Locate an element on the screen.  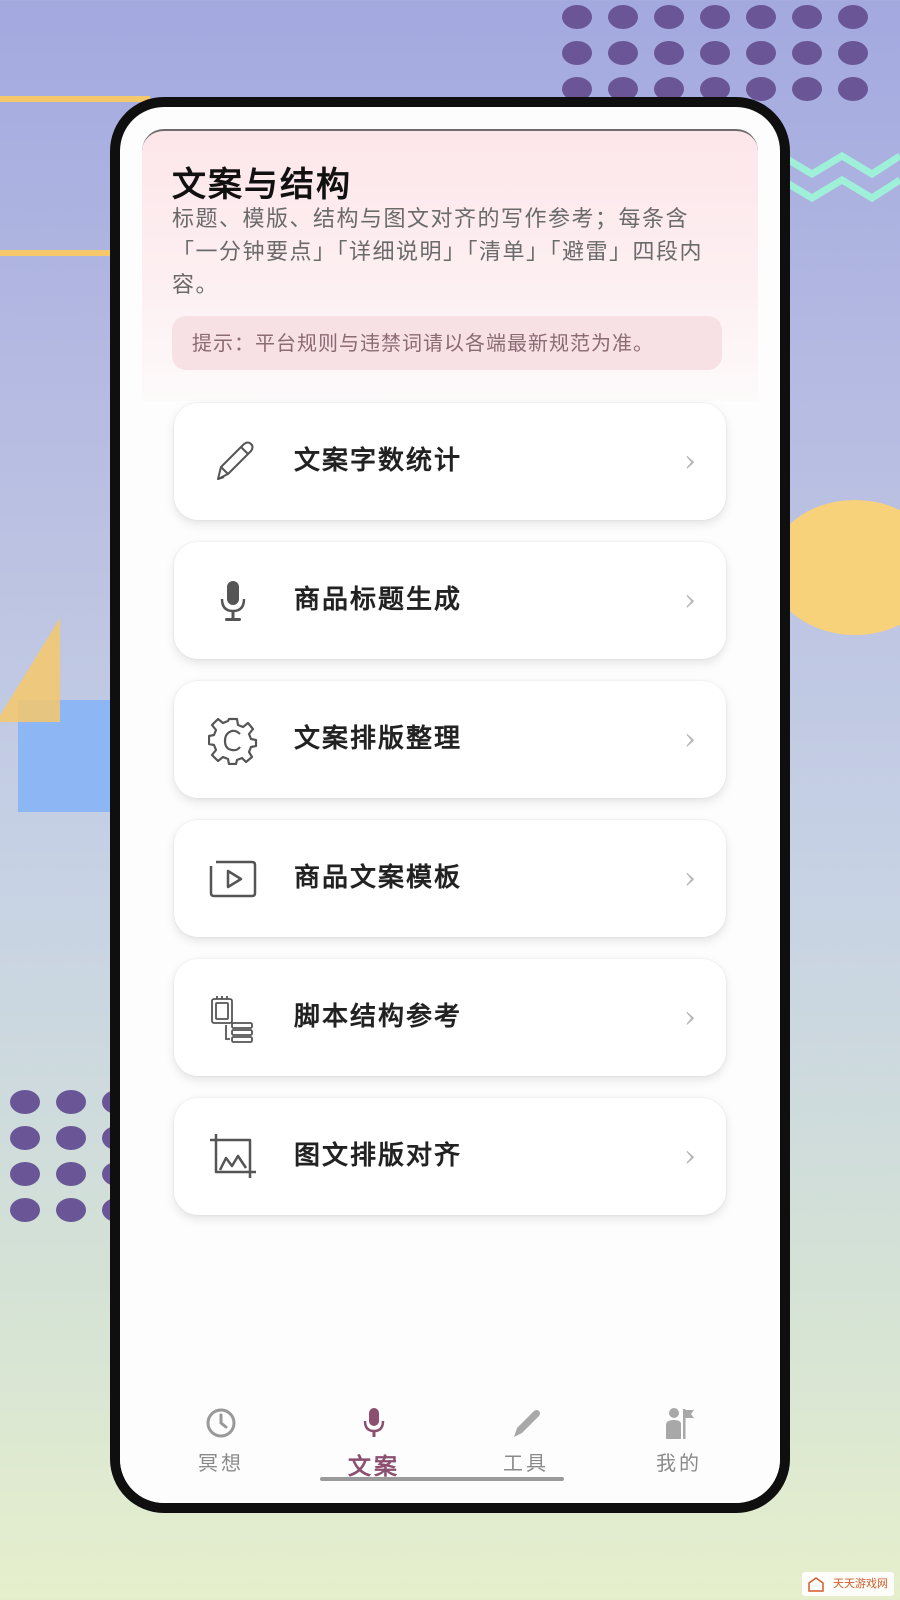
tab-label: 文案 is located at coordinates (374, 1466).